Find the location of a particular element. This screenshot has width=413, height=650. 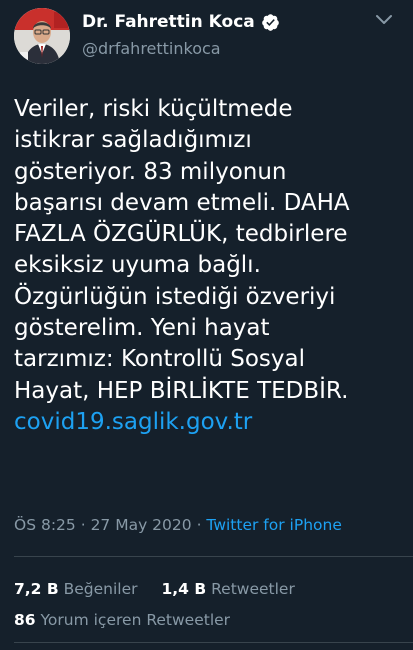

stats-row: 7,2 B Beğeniler 1,4 B Retweetler is located at coordinates (154, 589).